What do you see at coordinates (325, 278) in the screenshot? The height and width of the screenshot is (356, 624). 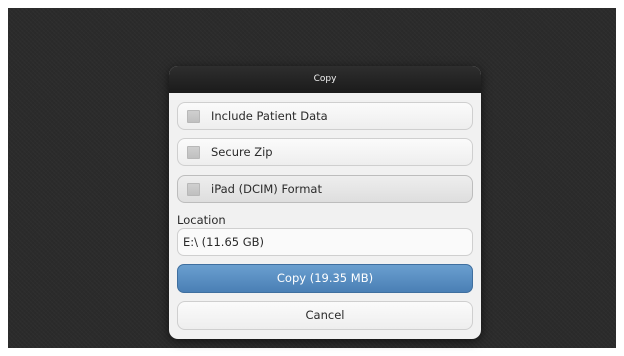 I see `copy-button: Copy (19.35 MB)` at bounding box center [325, 278].